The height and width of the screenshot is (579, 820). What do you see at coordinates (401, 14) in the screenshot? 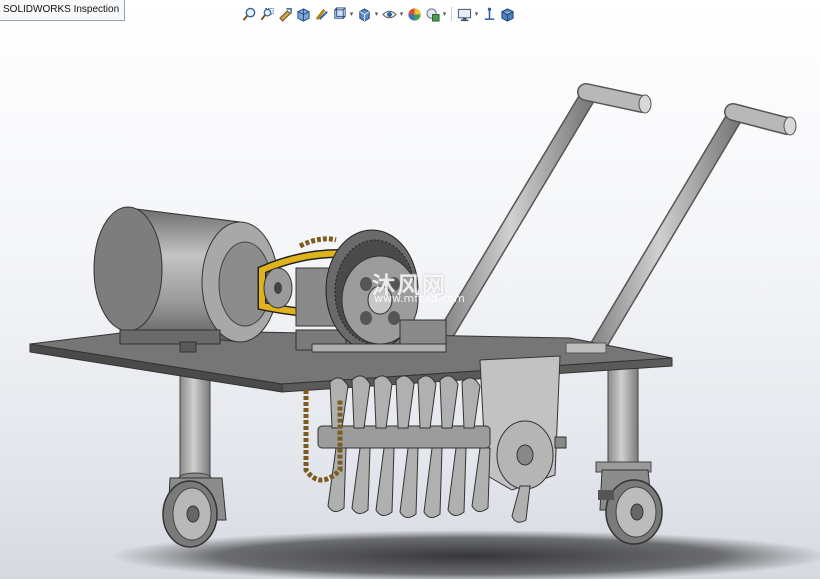
I see `hide-show-dropdown-icon: ▾` at bounding box center [401, 14].